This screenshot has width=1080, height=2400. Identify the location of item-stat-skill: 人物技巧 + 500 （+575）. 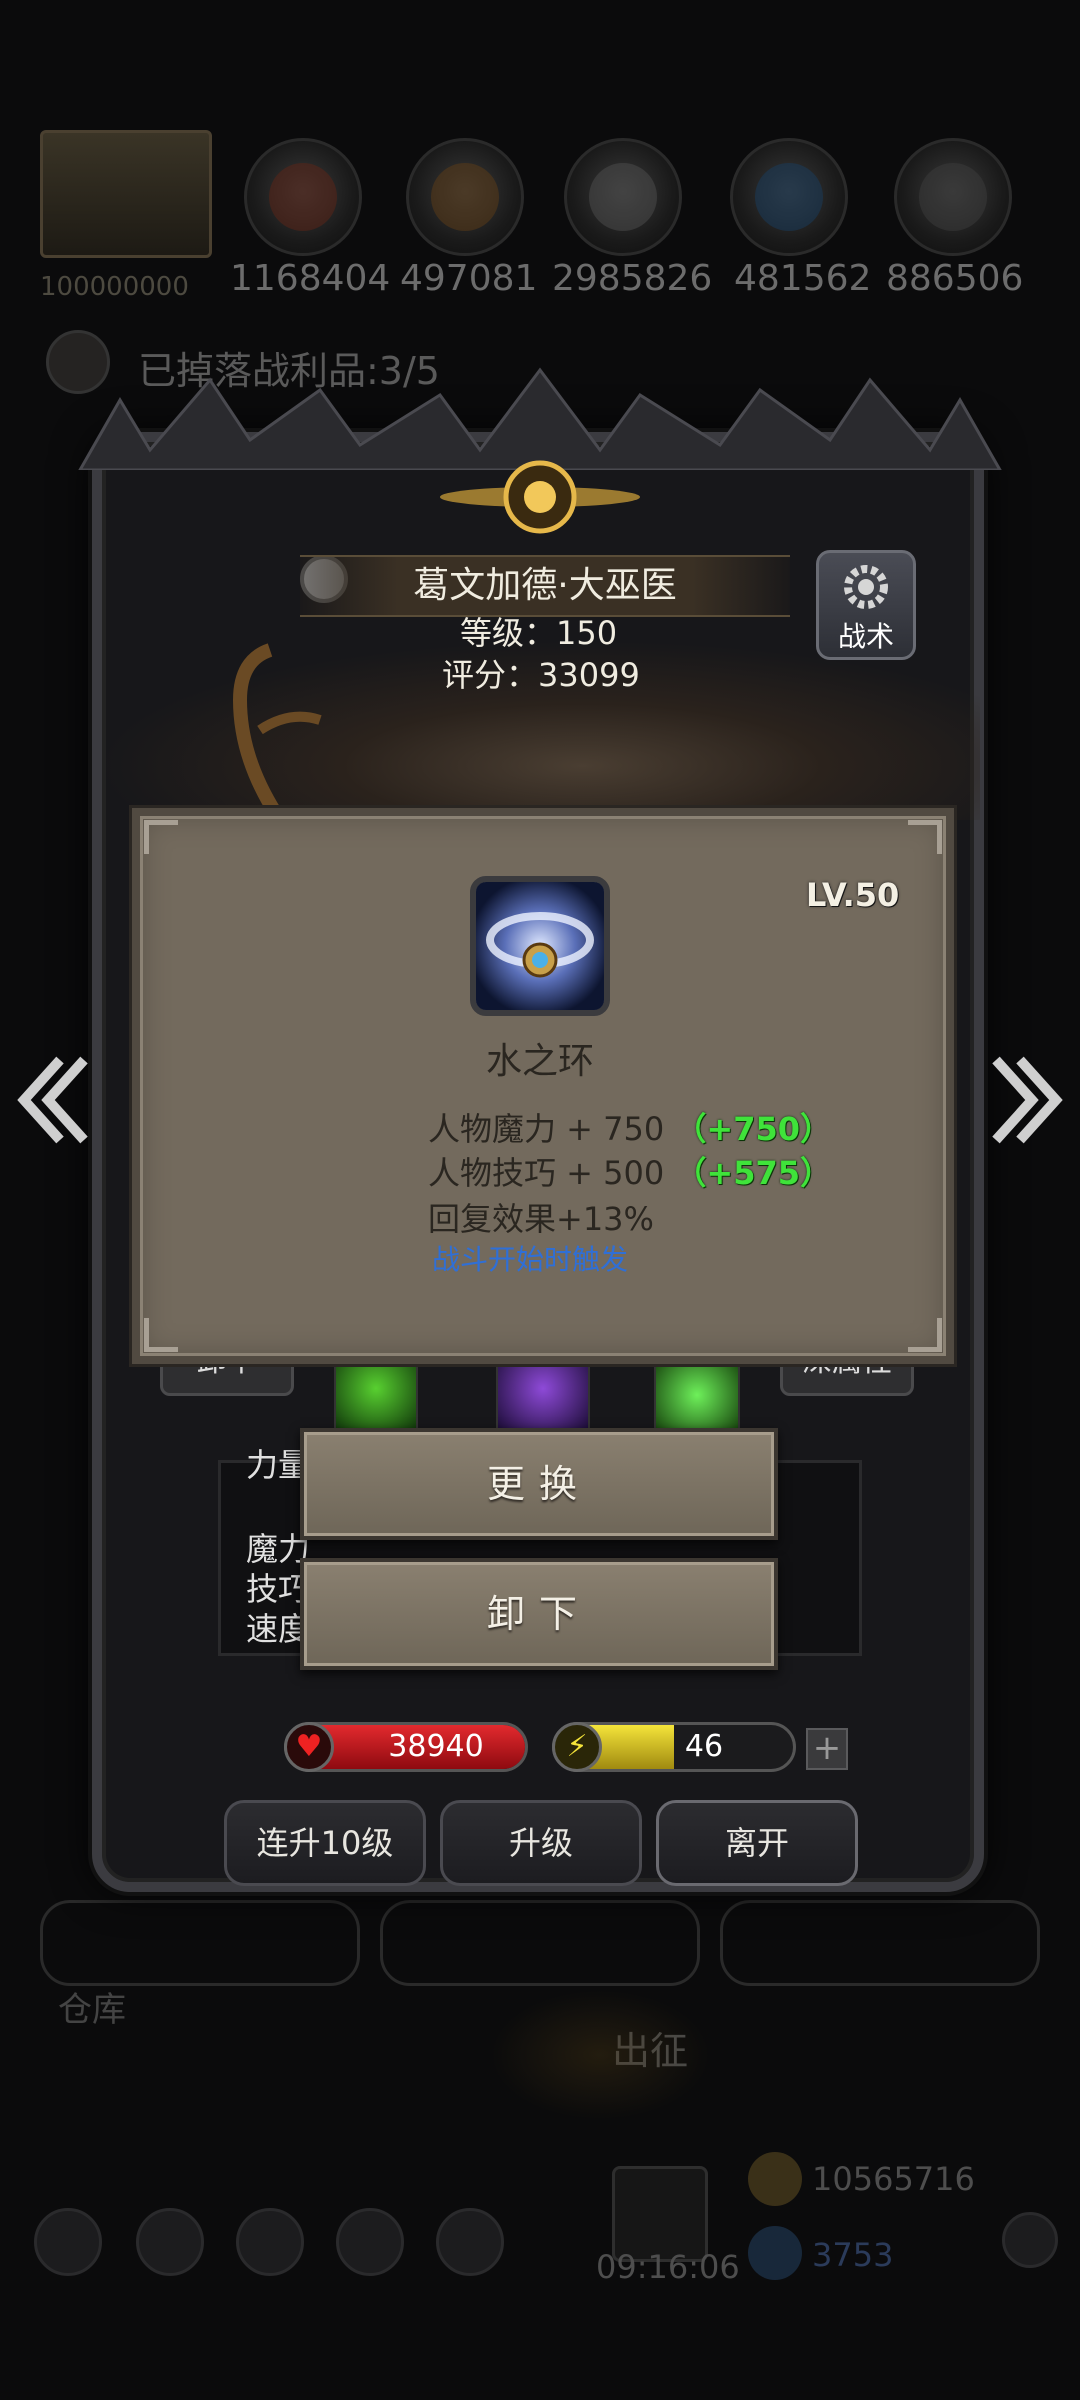
(630, 1171).